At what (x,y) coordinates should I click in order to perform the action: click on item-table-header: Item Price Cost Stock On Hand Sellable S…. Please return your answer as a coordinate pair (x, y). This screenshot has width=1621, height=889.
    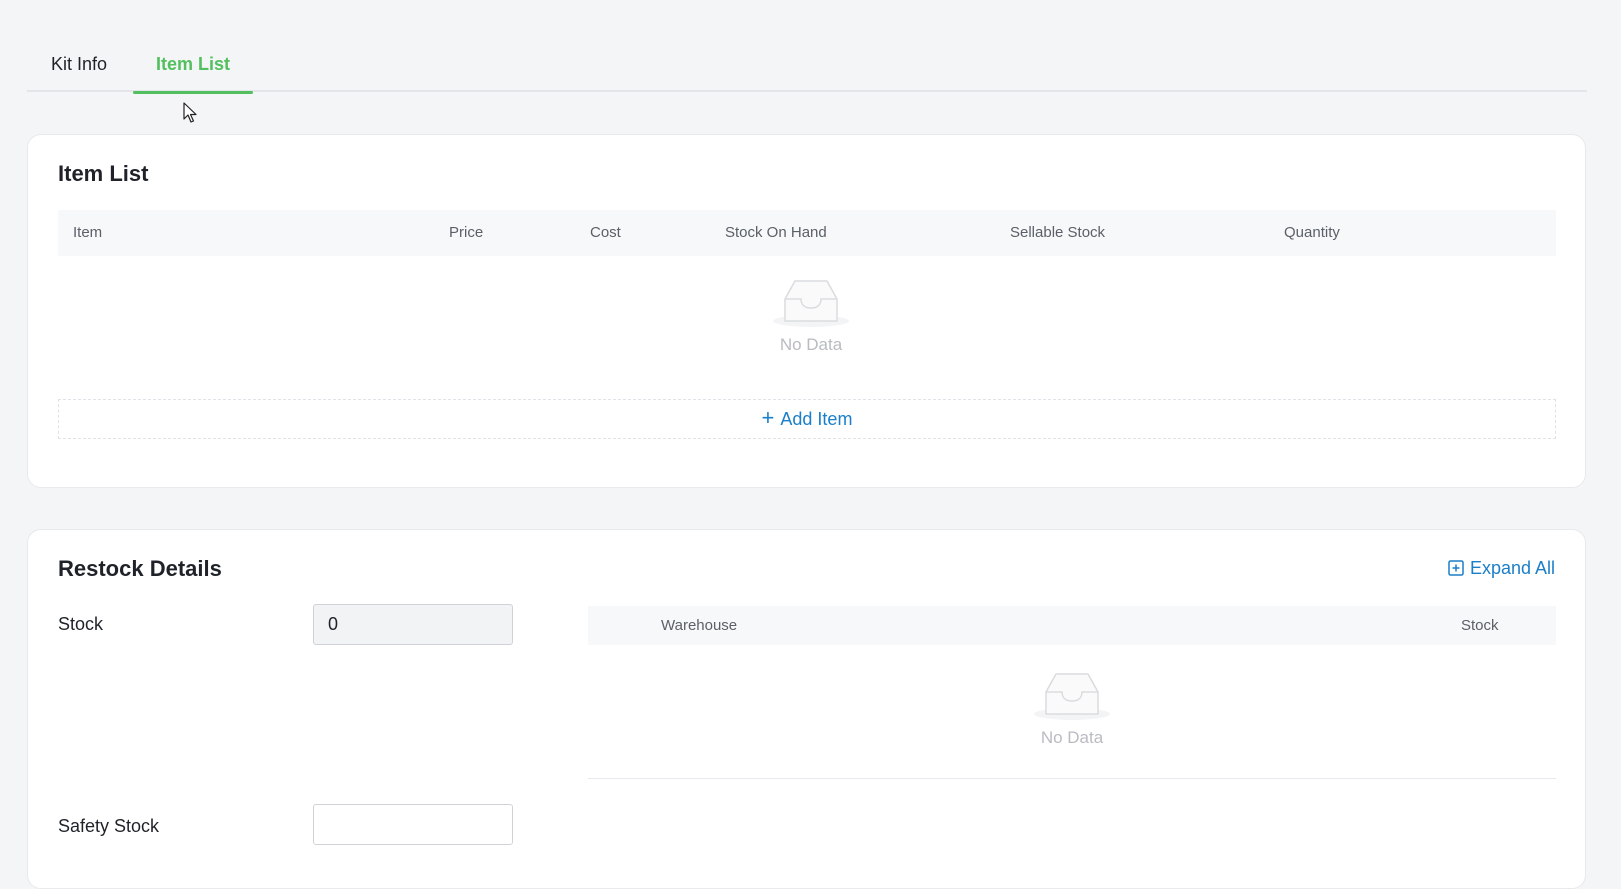
    Looking at the image, I should click on (807, 233).